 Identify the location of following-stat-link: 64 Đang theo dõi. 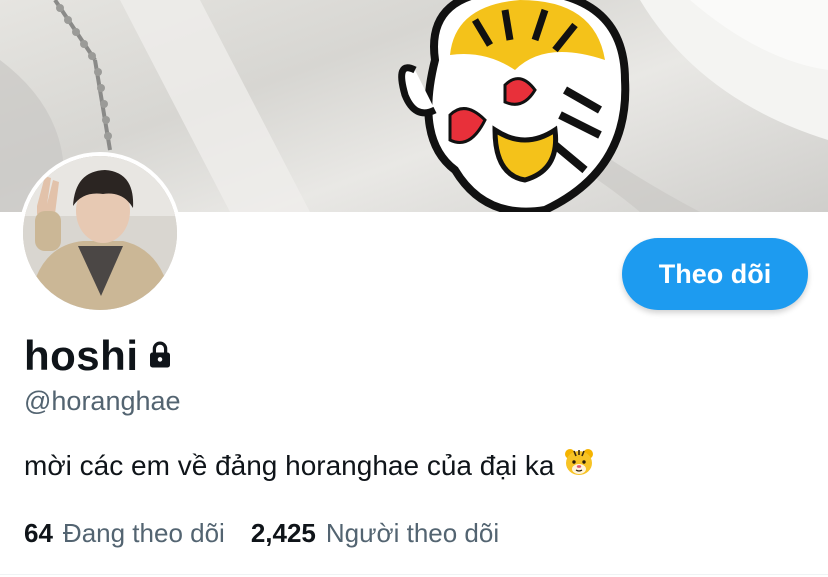
(124, 533).